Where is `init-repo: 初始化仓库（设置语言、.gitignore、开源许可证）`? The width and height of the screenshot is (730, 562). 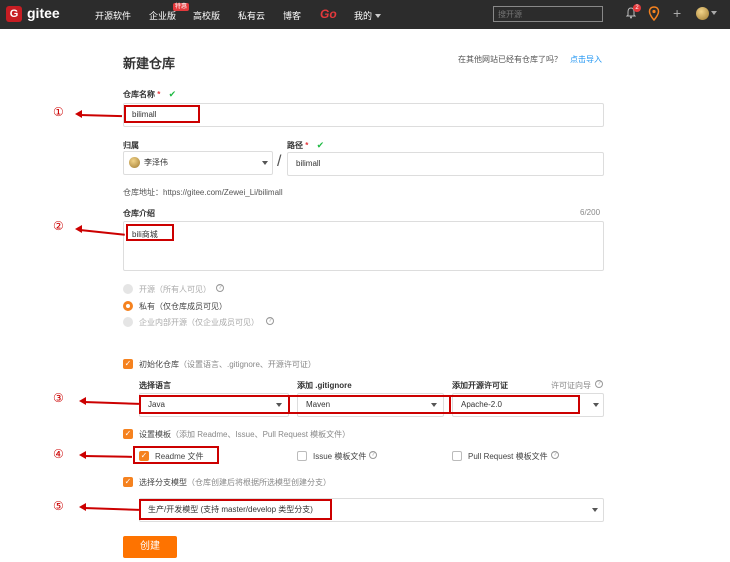 init-repo: 初始化仓库（设置语言、.gitignore、开源许可证） is located at coordinates (227, 364).